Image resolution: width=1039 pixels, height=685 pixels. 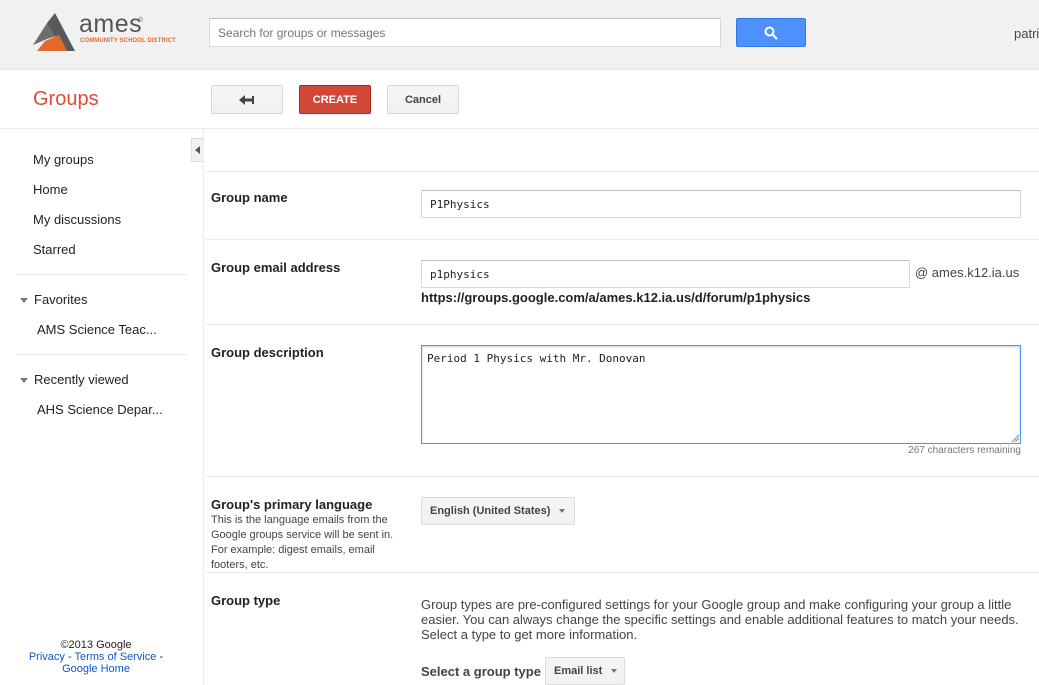 What do you see at coordinates (77, 219) in the screenshot?
I see `sidebar-item-my-discussions: My discussions` at bounding box center [77, 219].